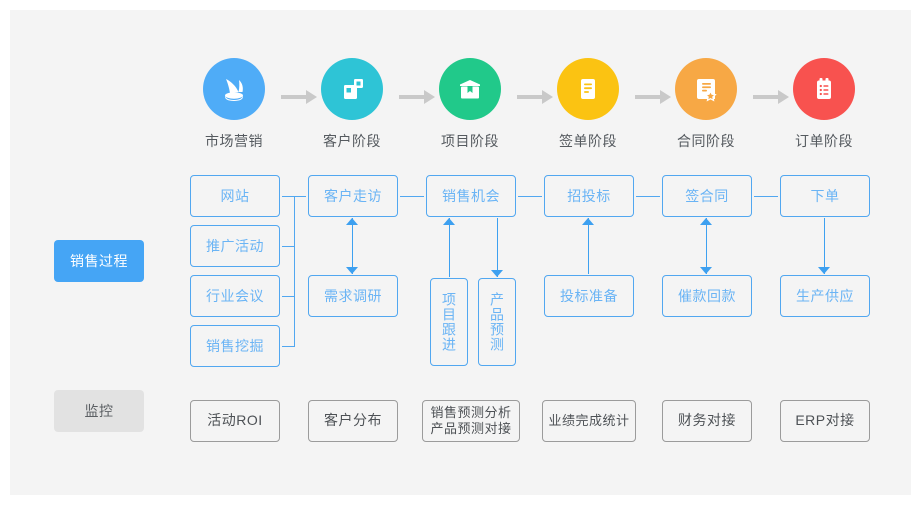 The image size is (921, 505). Describe the element at coordinates (707, 196) in the screenshot. I see `process-box-sign-contract: 签合同` at that location.